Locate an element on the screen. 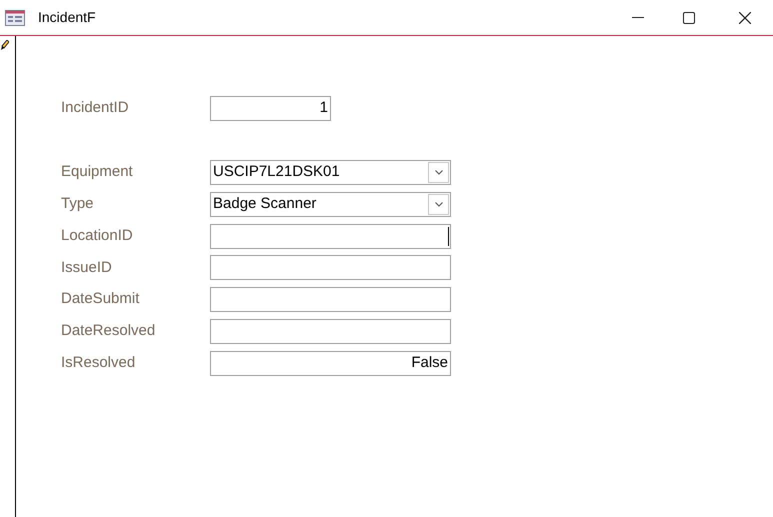 The height and width of the screenshot is (517, 773). field-label: IssueID is located at coordinates (87, 268).